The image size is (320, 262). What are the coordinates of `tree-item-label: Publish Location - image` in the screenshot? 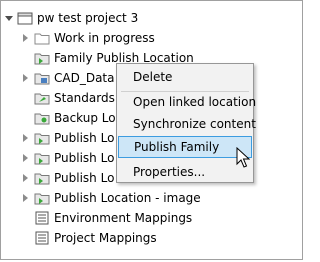 It's located at (127, 198).